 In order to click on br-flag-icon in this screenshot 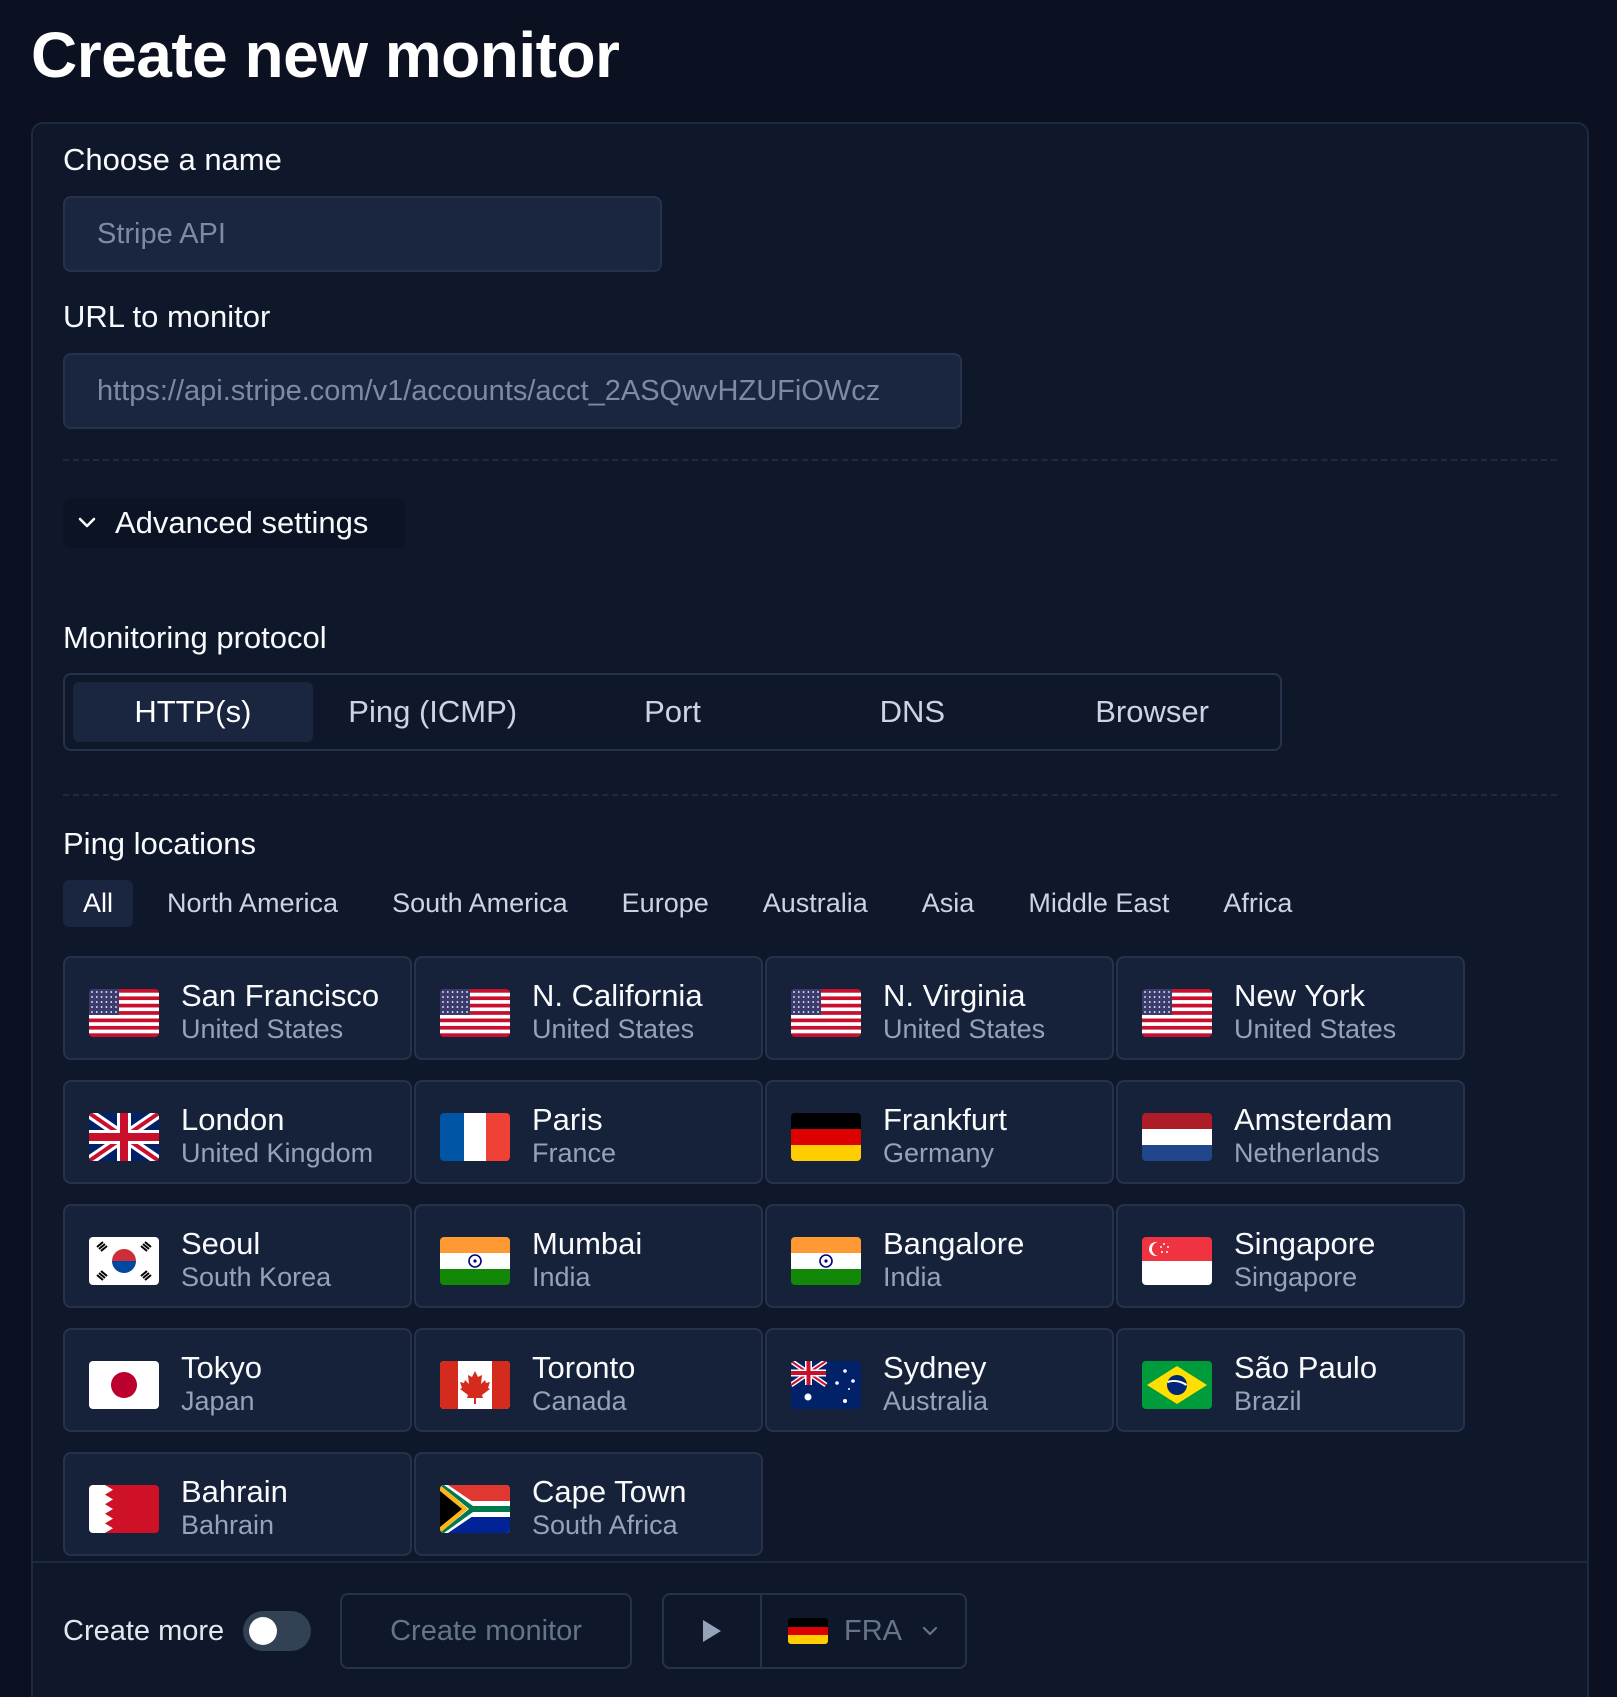, I will do `click(1177, 1385)`.